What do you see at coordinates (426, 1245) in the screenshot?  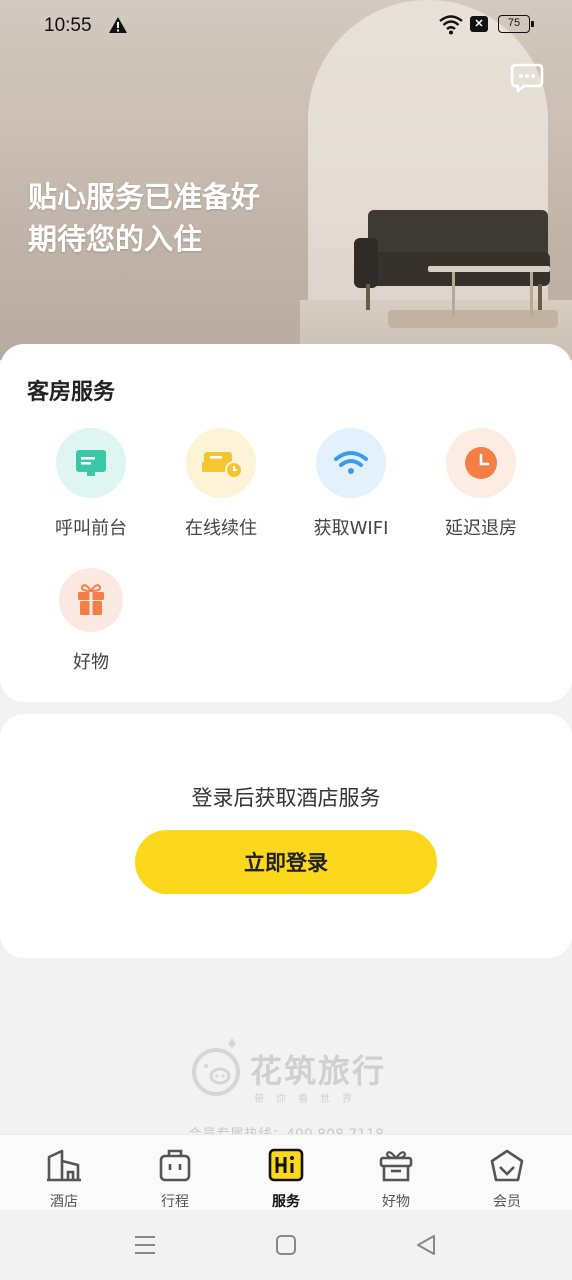 I see `back-icon` at bounding box center [426, 1245].